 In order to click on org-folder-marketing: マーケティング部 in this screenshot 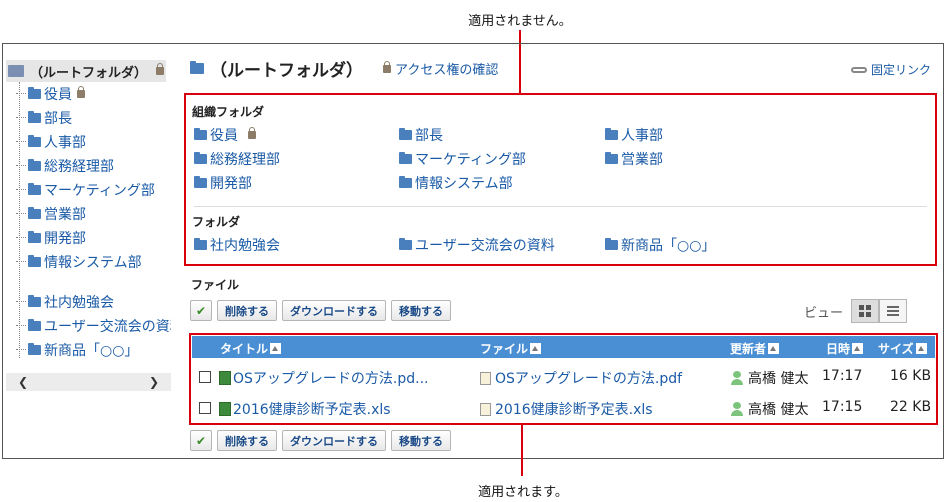, I will do `click(462, 159)`.